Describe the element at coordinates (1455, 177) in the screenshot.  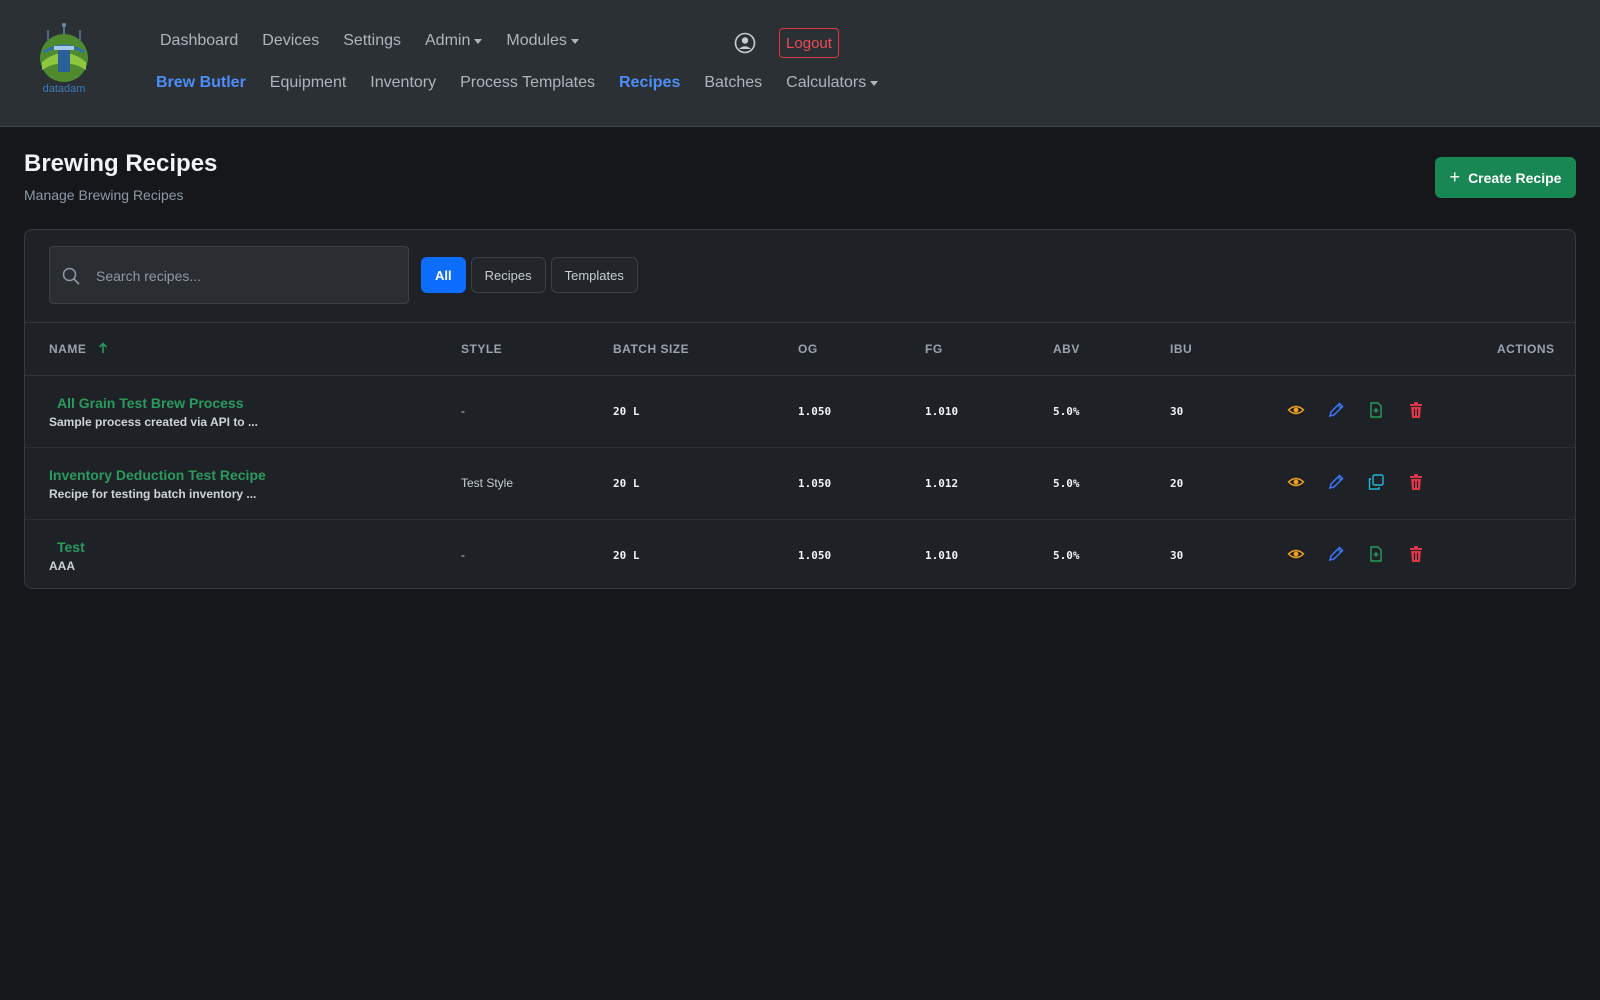
I see `plus-icon: +` at that location.